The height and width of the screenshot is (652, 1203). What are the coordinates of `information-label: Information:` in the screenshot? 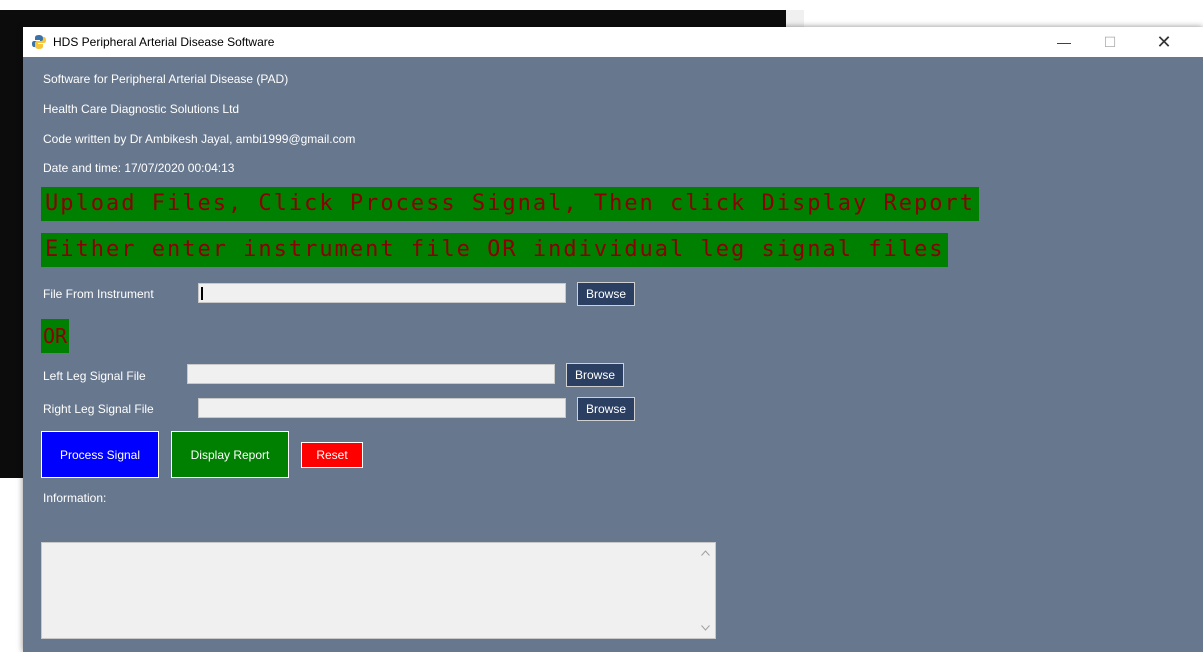 It's located at (75, 498).